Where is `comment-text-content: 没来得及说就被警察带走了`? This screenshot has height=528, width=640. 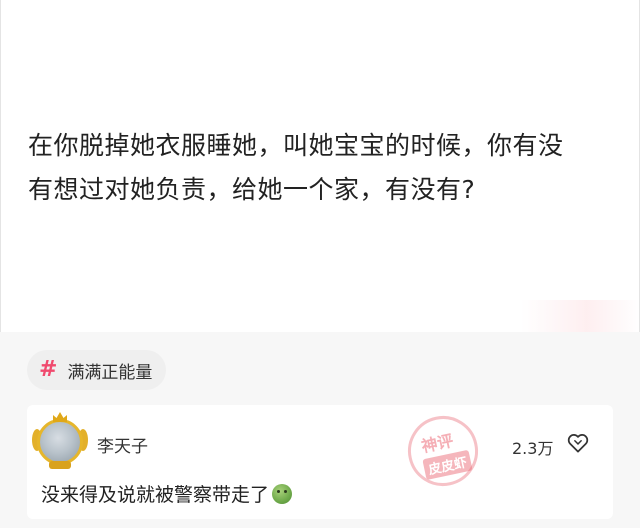 comment-text-content: 没来得及说就被警察带走了 is located at coordinates (155, 495).